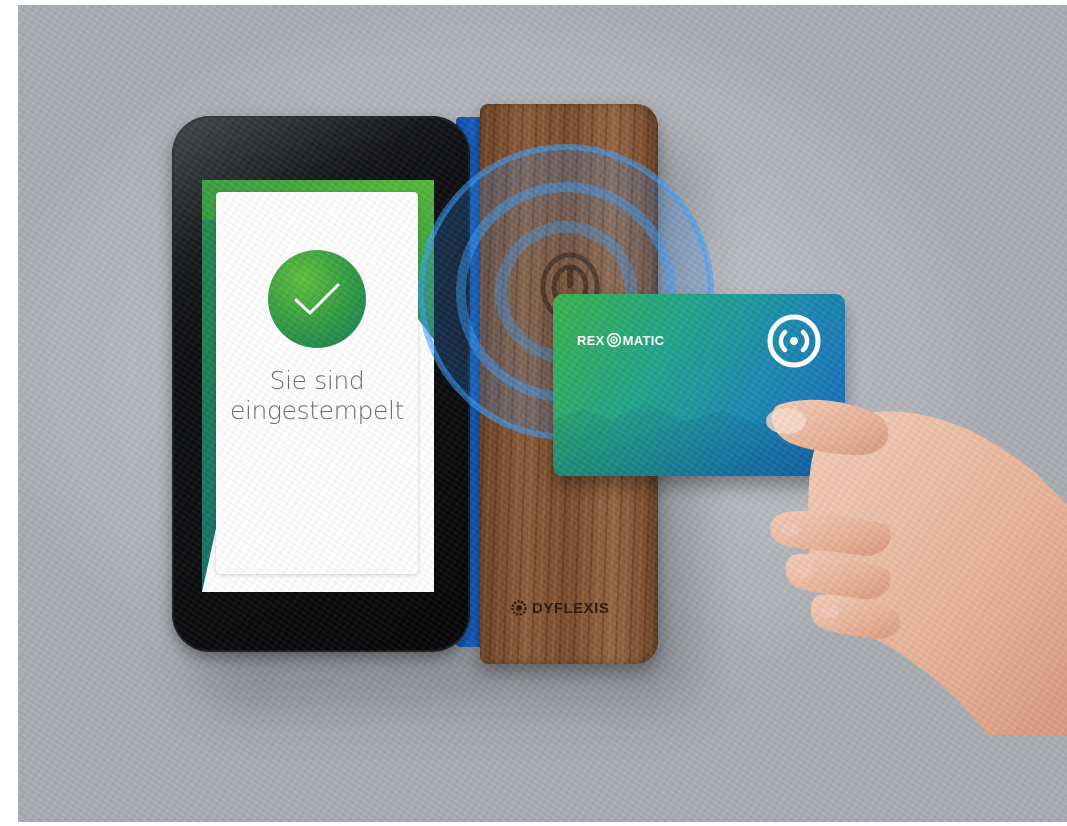 The height and width of the screenshot is (826, 1067). I want to click on dyflexis-brand: DYFLEXIS, so click(570, 608).